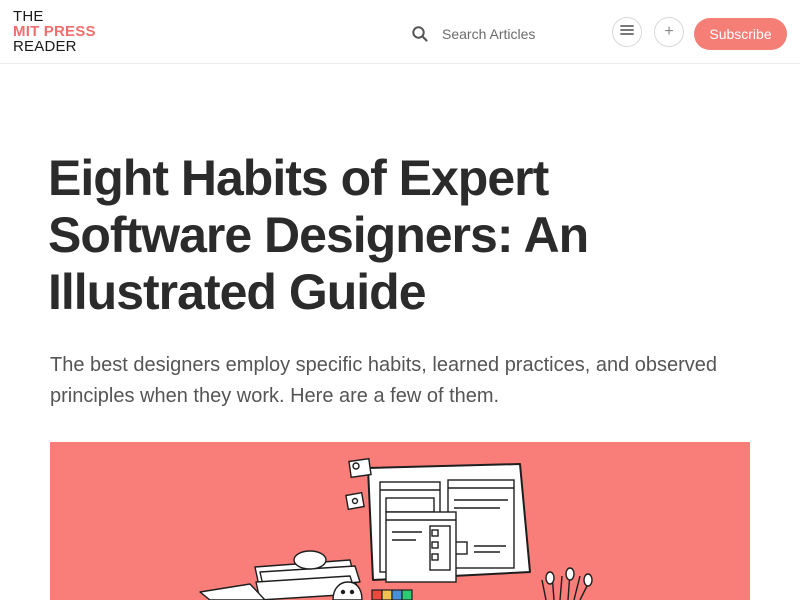  Describe the element at coordinates (420, 34) in the screenshot. I see `search-icon` at that location.